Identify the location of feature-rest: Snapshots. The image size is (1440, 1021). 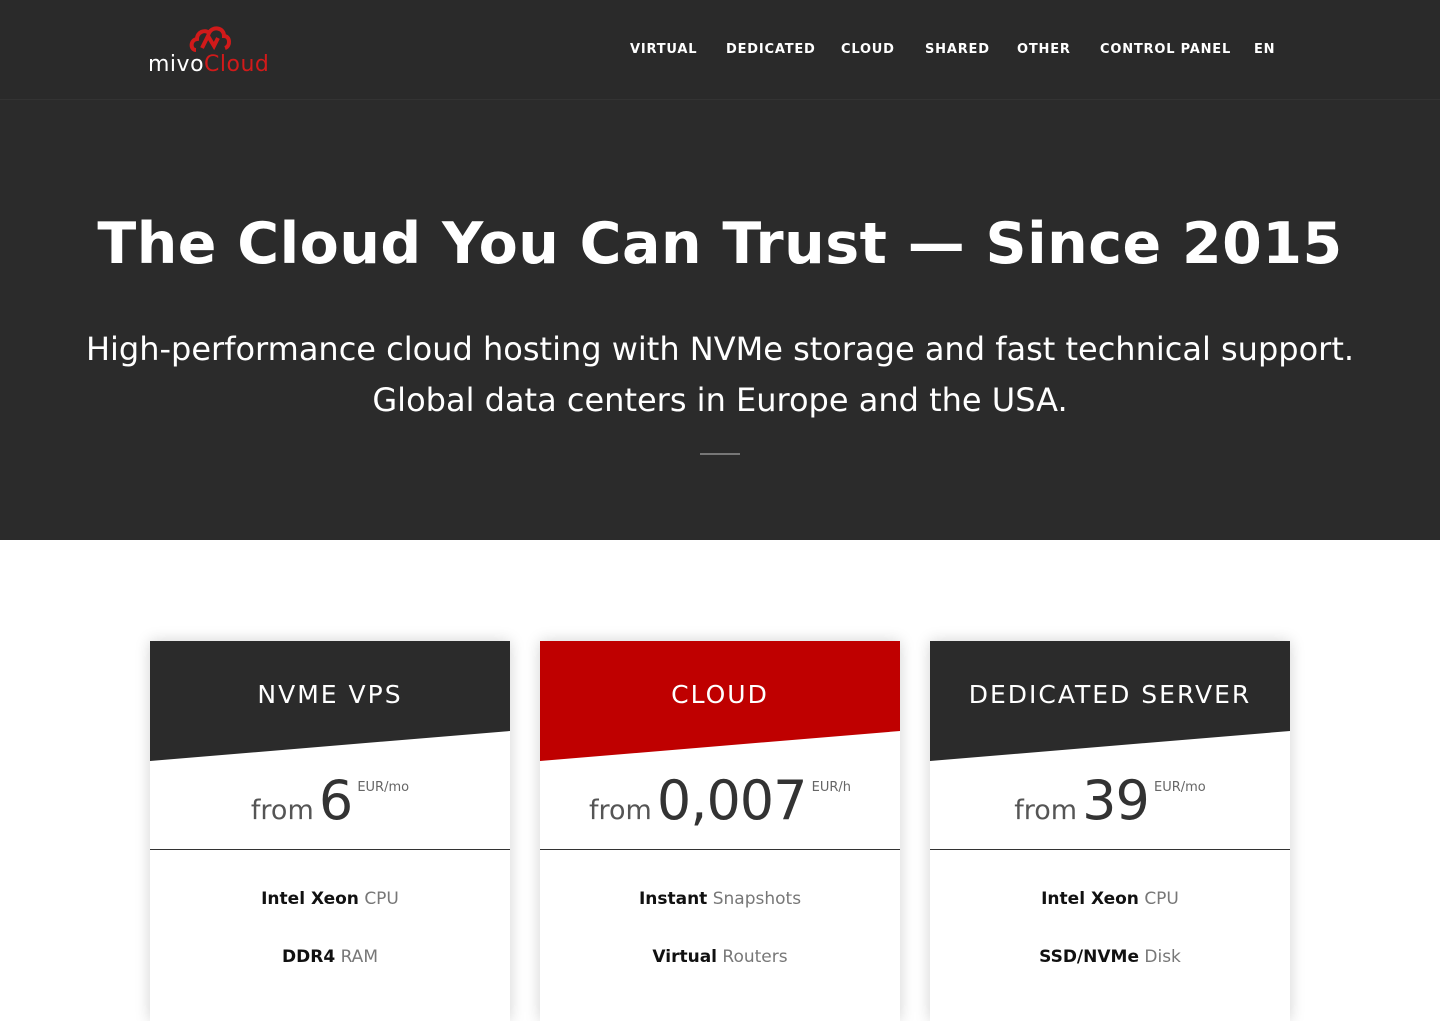
(757, 899).